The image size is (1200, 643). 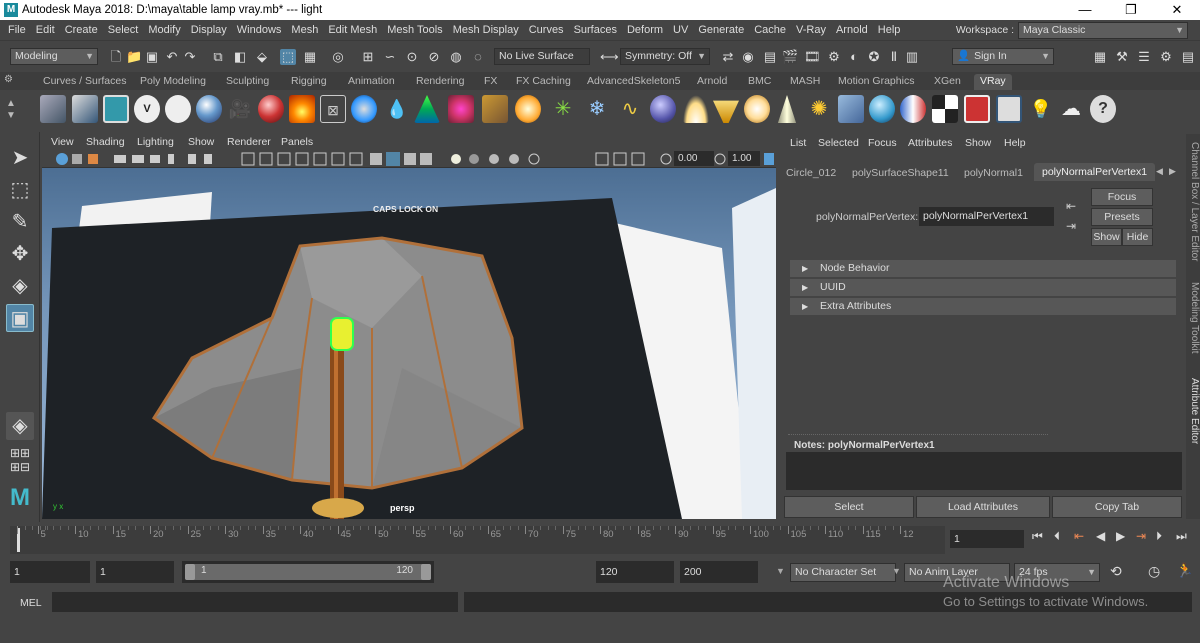 I want to click on menu-windows: Windows, so click(x=259, y=30).